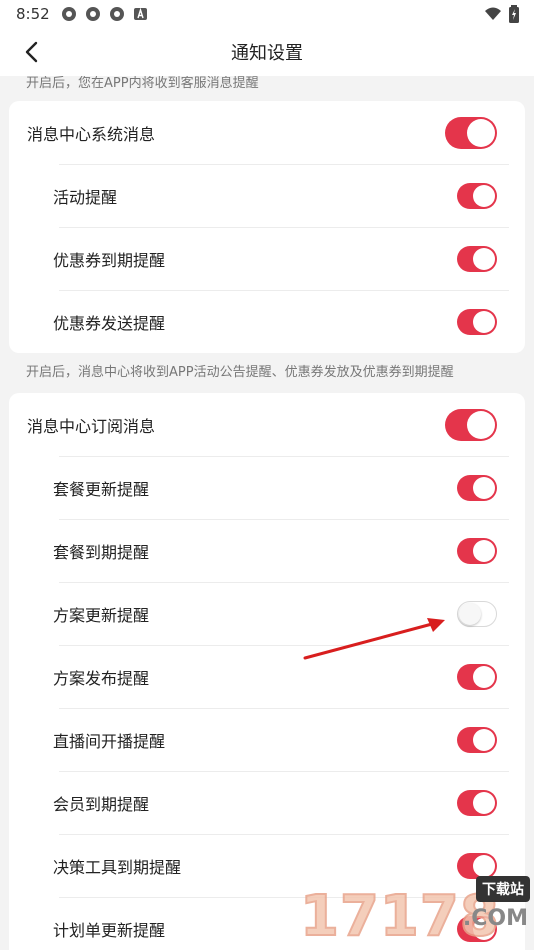  I want to click on top-bar: 通知设置, so click(267, 52).